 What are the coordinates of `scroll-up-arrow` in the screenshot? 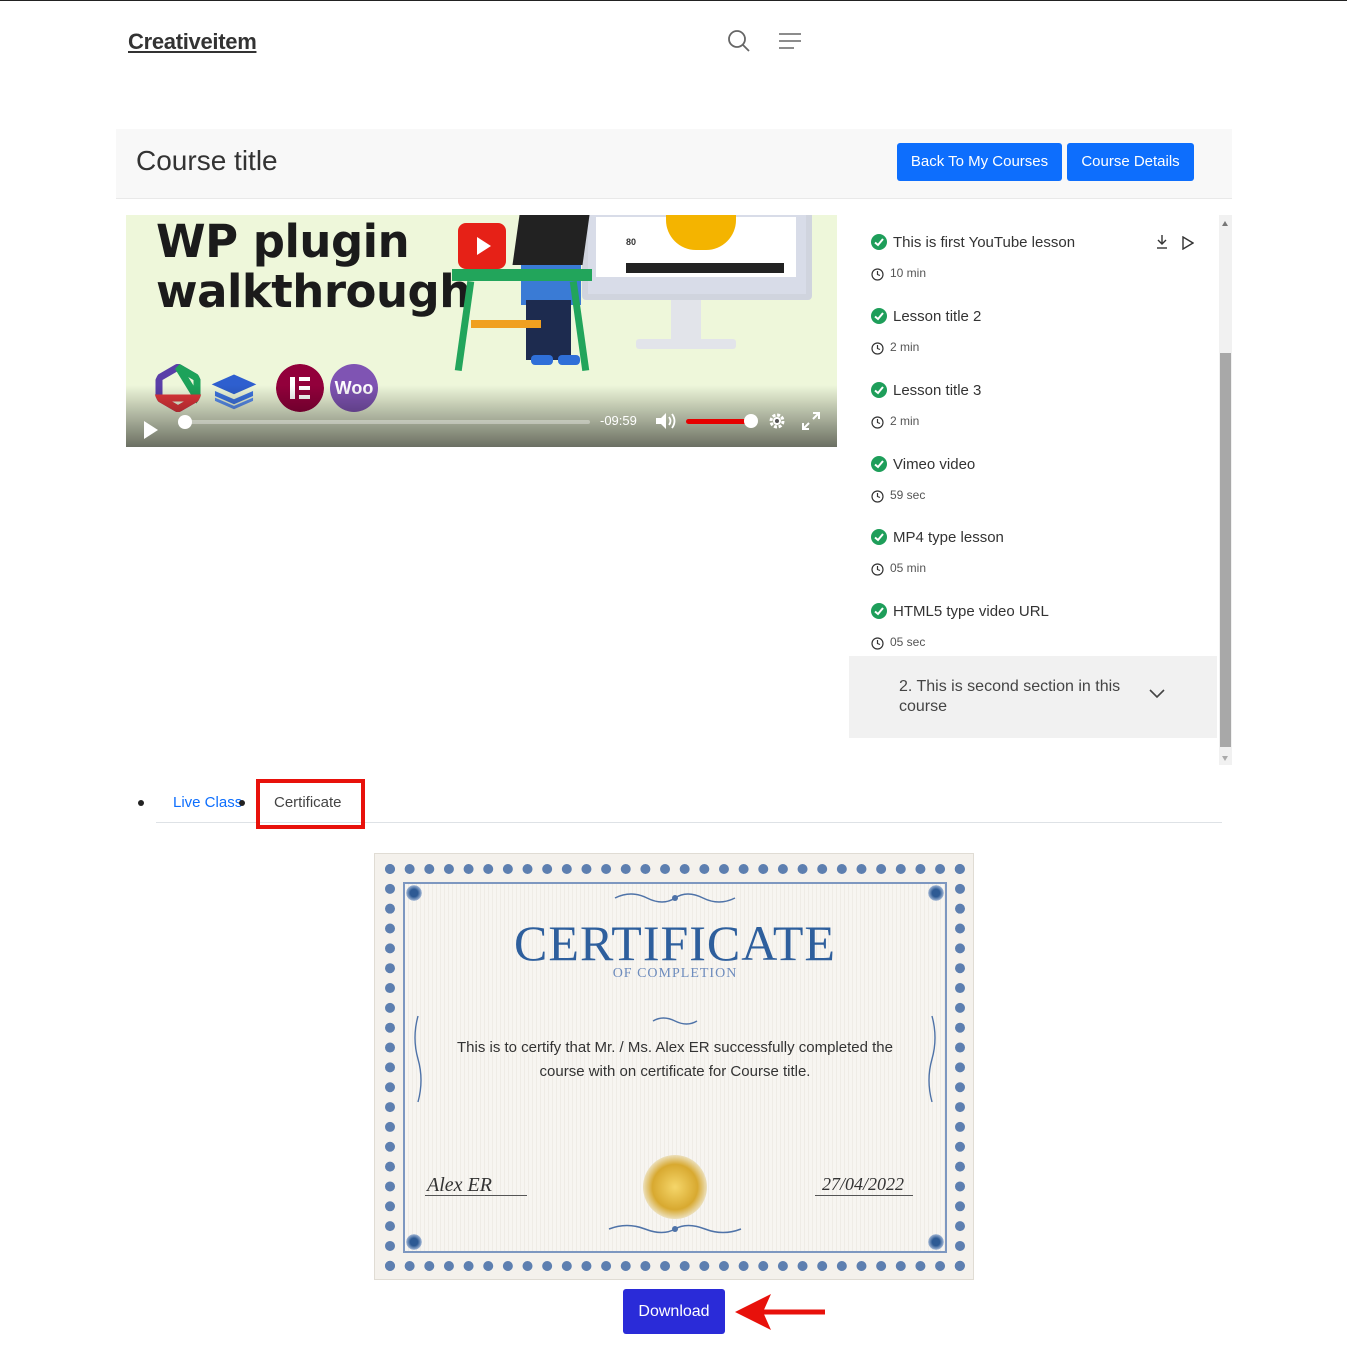 It's located at (1225, 223).